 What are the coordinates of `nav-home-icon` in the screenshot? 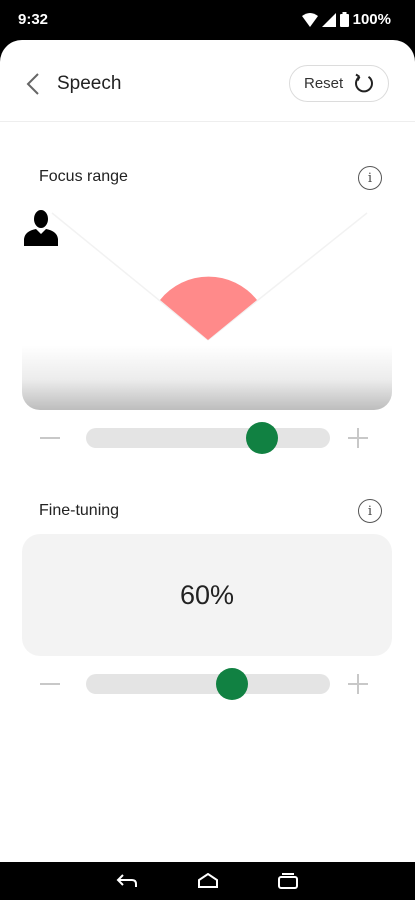 It's located at (208, 880).